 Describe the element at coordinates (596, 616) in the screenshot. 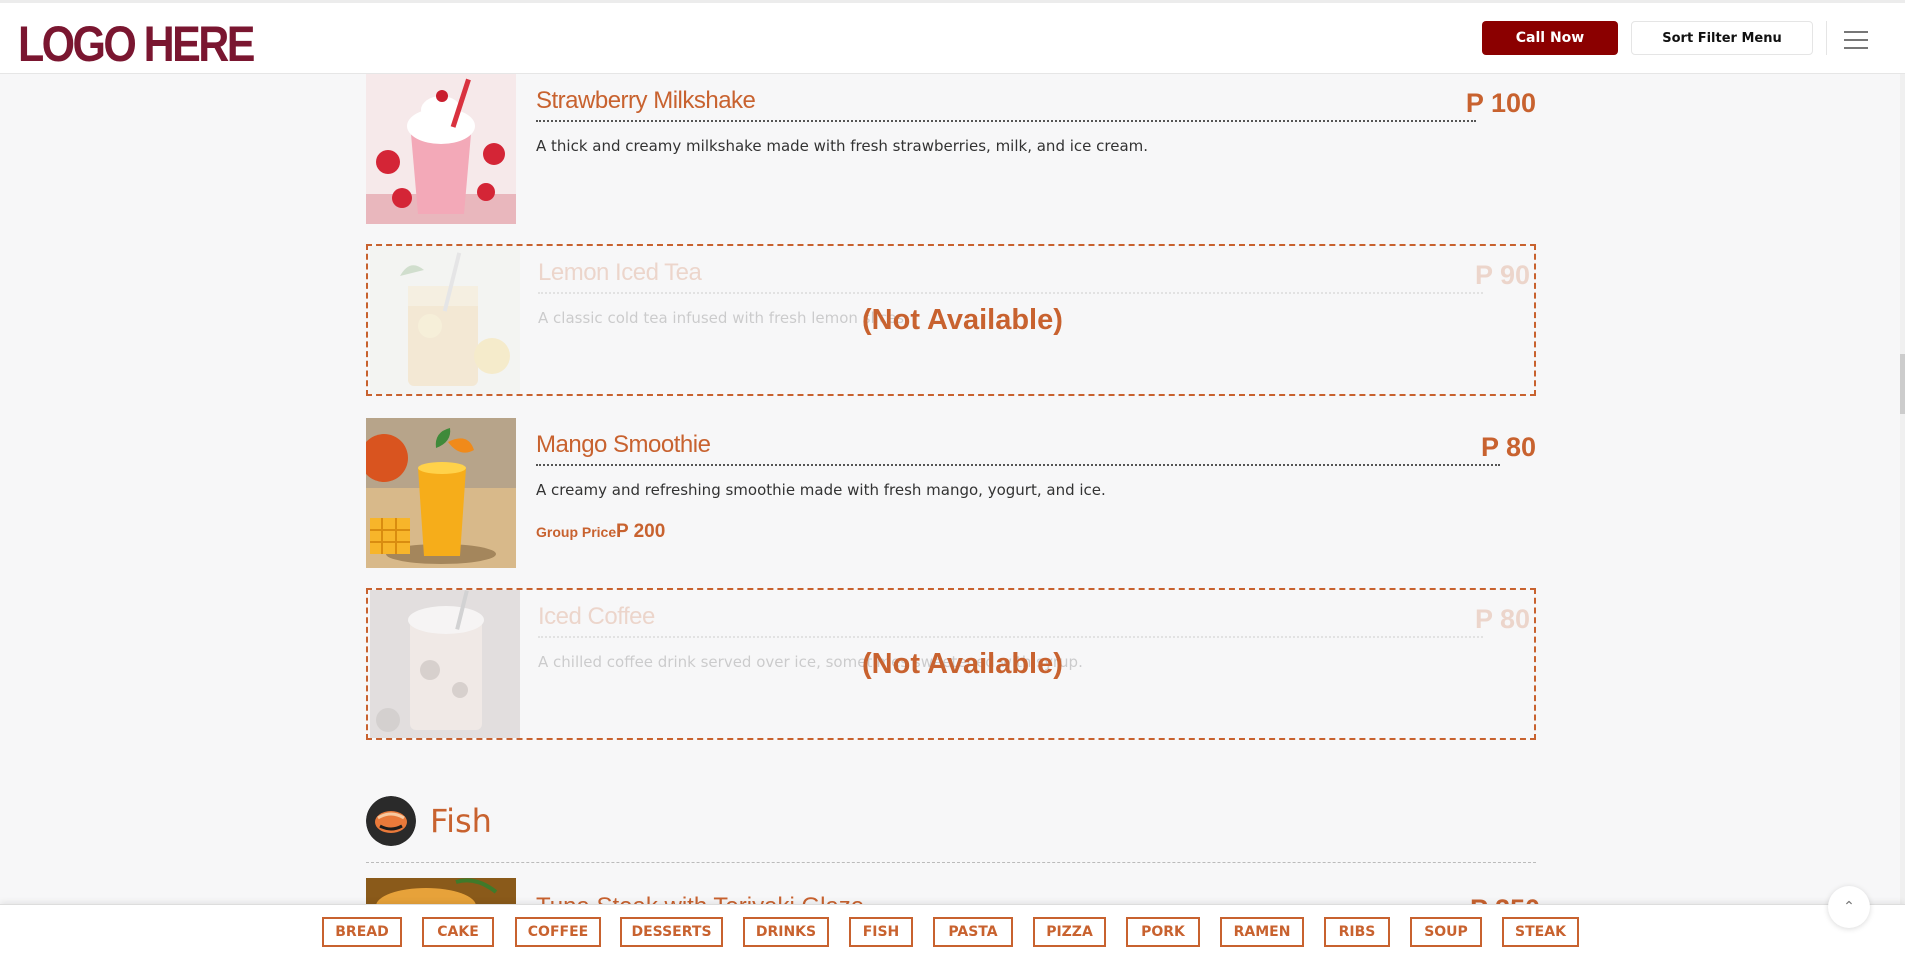

I see `item-name: Iced Coffee` at that location.